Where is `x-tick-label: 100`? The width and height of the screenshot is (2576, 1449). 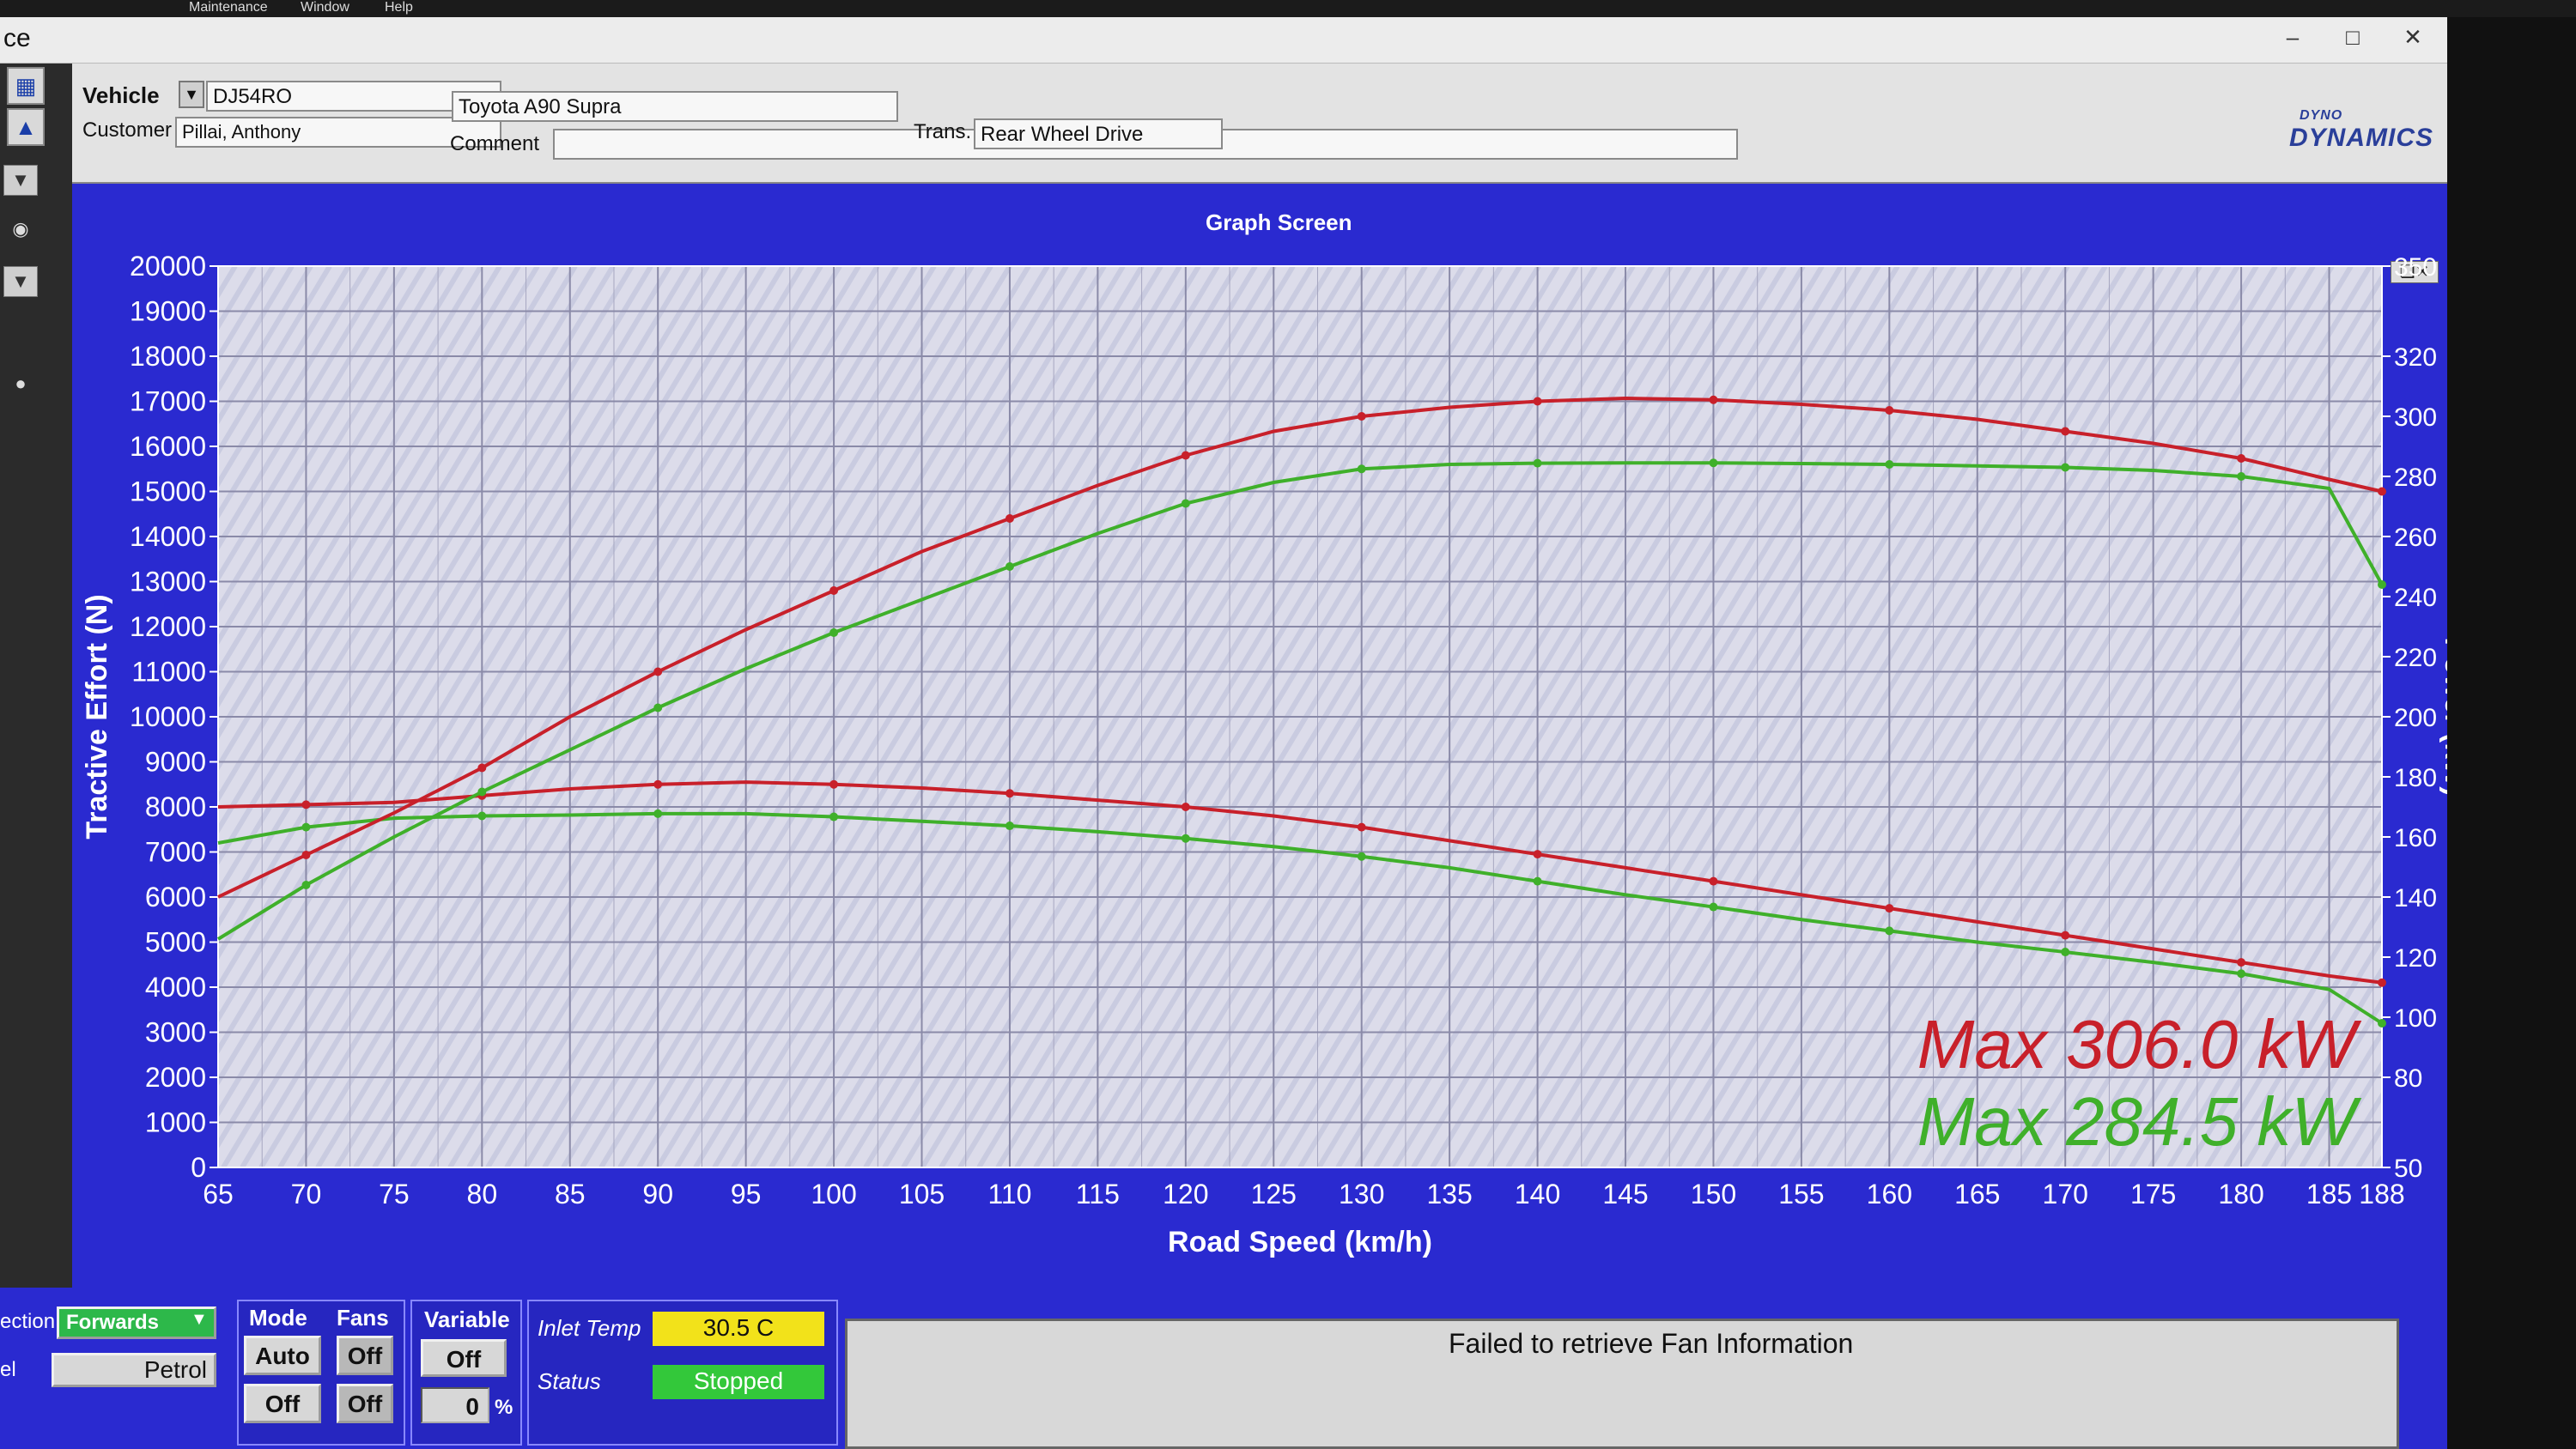 x-tick-label: 100 is located at coordinates (834, 1194).